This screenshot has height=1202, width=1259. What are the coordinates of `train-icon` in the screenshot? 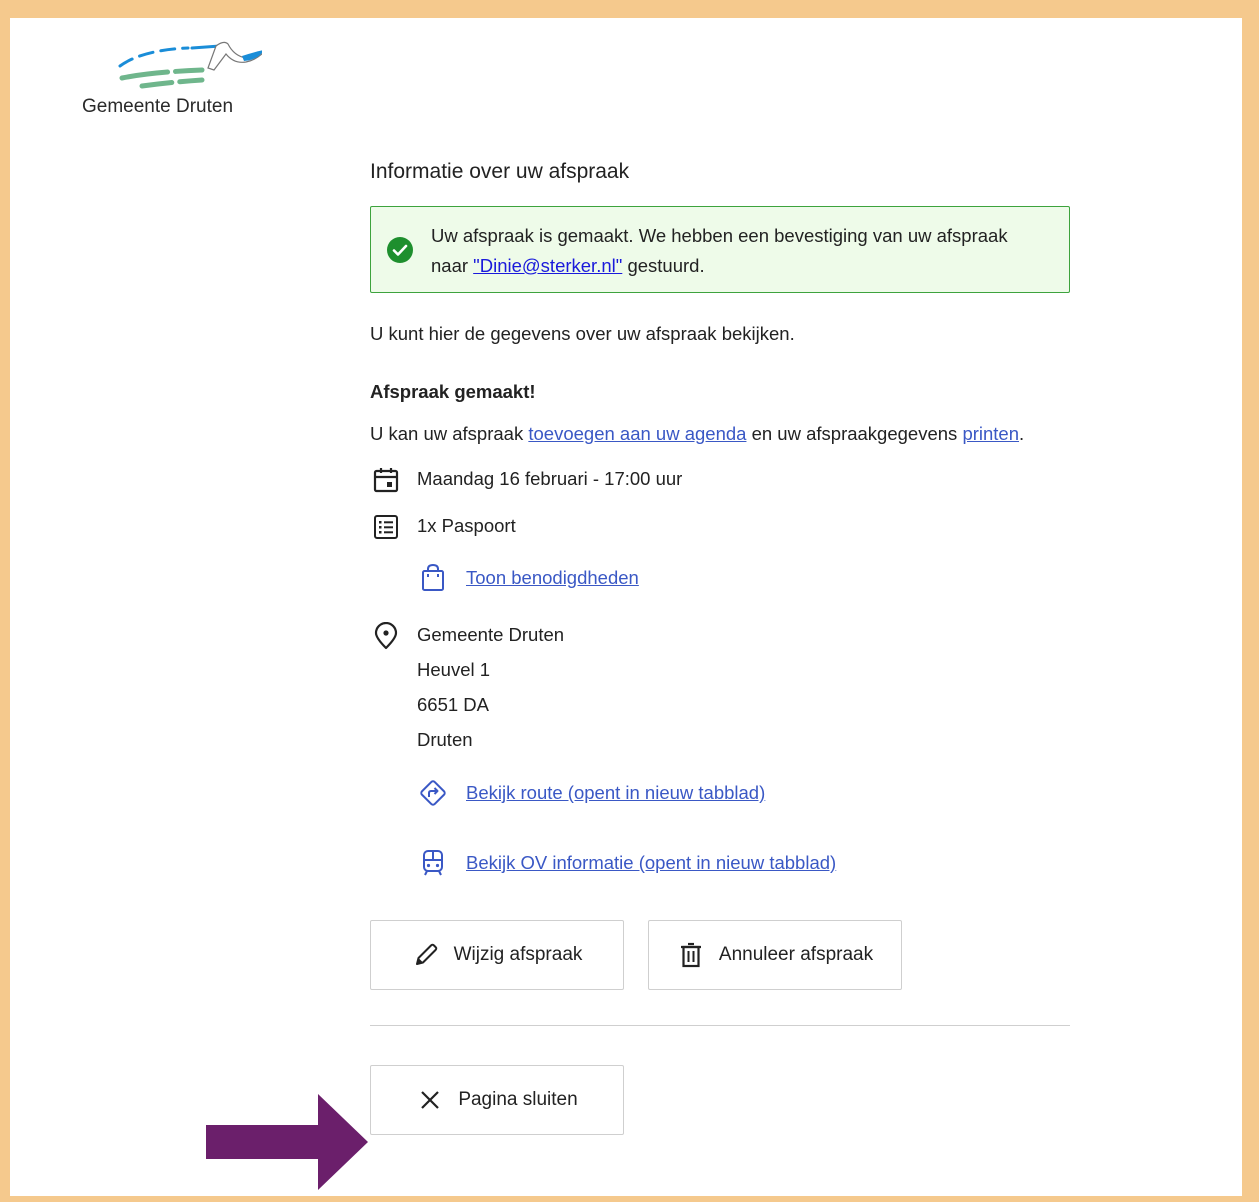 It's located at (433, 863).